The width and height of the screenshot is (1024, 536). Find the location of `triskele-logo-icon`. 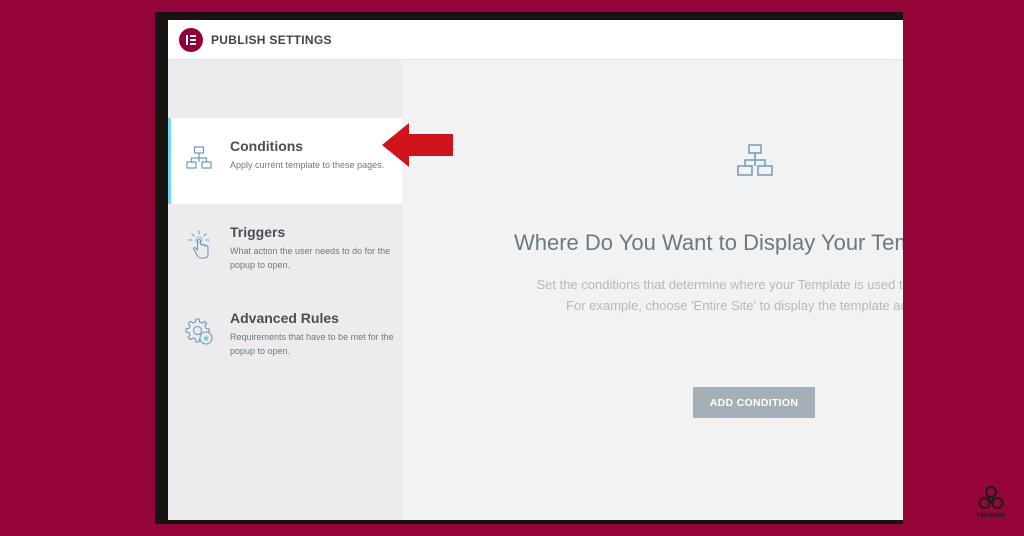

triskele-logo-icon is located at coordinates (991, 497).